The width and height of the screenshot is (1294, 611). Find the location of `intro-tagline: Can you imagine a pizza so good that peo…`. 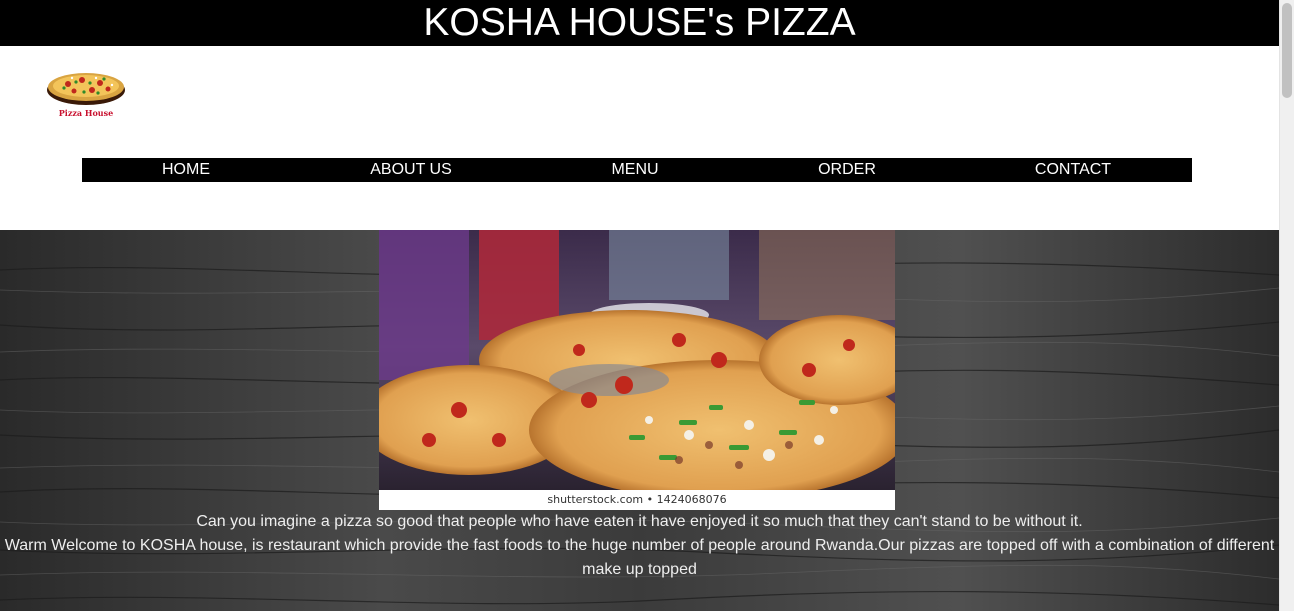

intro-tagline: Can you imagine a pizza so good that peo… is located at coordinates (639, 521).